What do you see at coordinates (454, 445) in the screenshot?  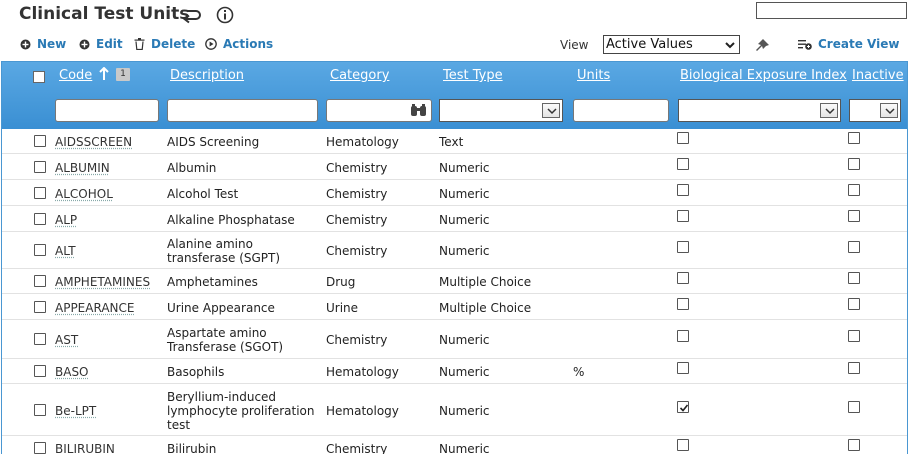 I see `table-row: BILIRUBIN Bilirubin Chemistry Numeric` at bounding box center [454, 445].